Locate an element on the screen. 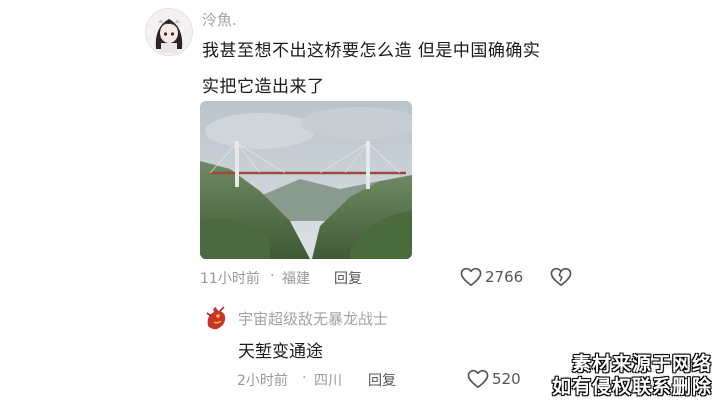 This screenshot has width=720, height=405. reply-avatar is located at coordinates (216, 318).